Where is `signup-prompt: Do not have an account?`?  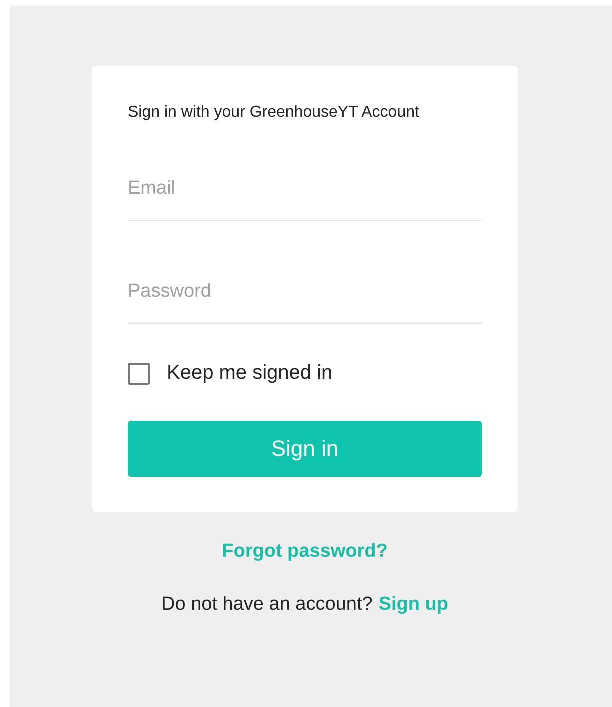
signup-prompt: Do not have an account? is located at coordinates (267, 605).